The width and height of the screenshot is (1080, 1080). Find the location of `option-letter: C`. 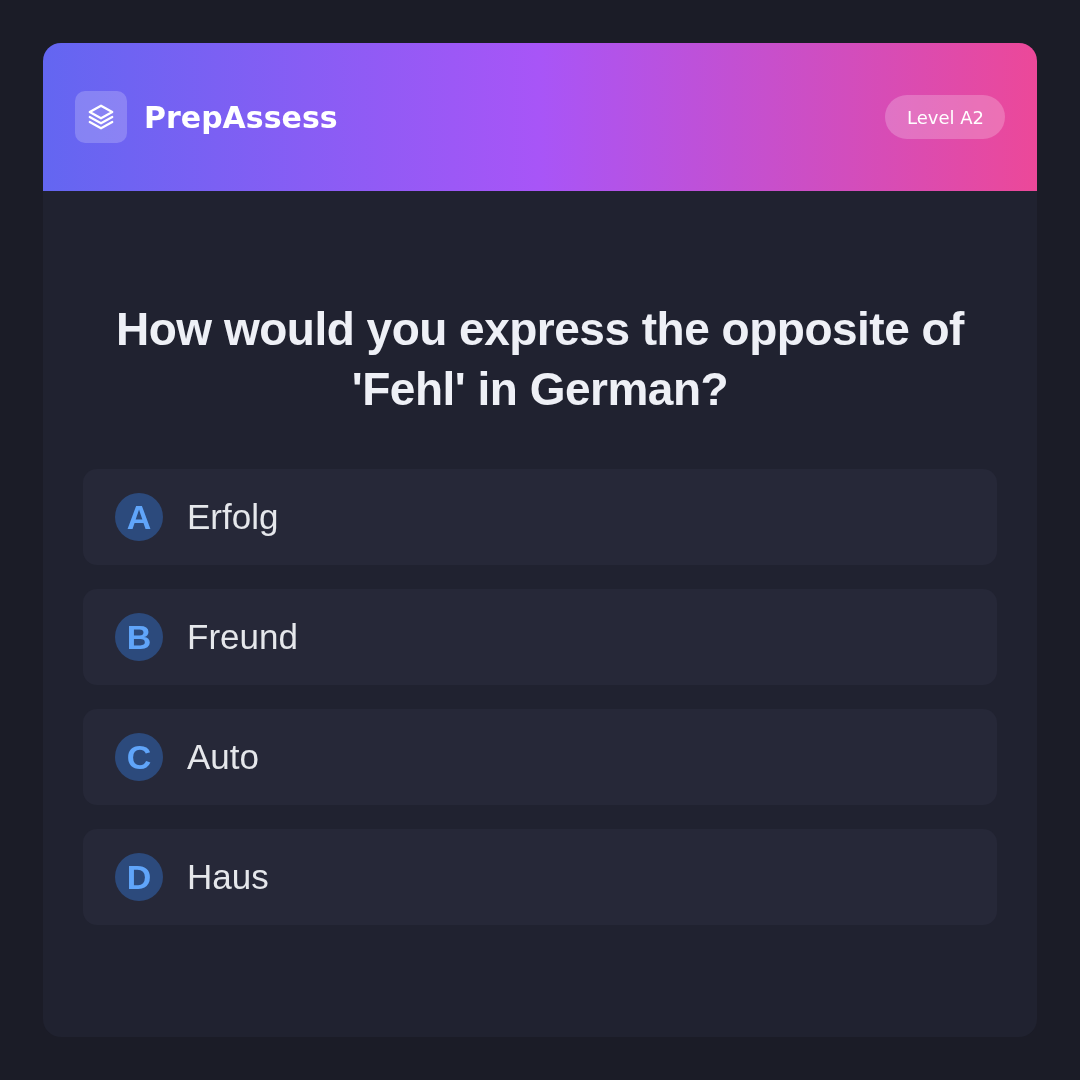

option-letter: C is located at coordinates (139, 757).